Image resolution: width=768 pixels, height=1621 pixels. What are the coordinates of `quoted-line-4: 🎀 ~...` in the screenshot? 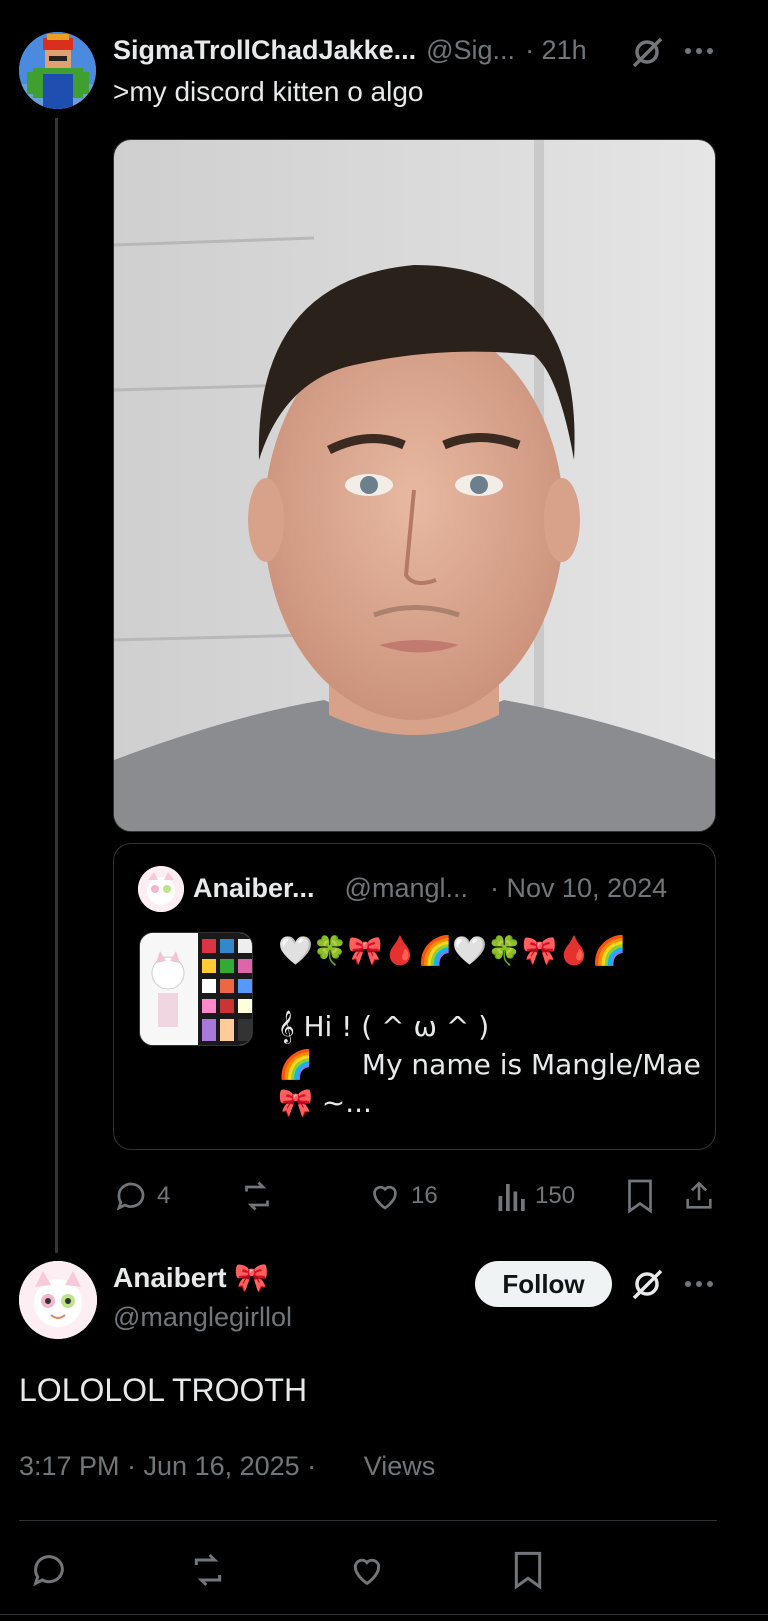 It's located at (325, 1102).